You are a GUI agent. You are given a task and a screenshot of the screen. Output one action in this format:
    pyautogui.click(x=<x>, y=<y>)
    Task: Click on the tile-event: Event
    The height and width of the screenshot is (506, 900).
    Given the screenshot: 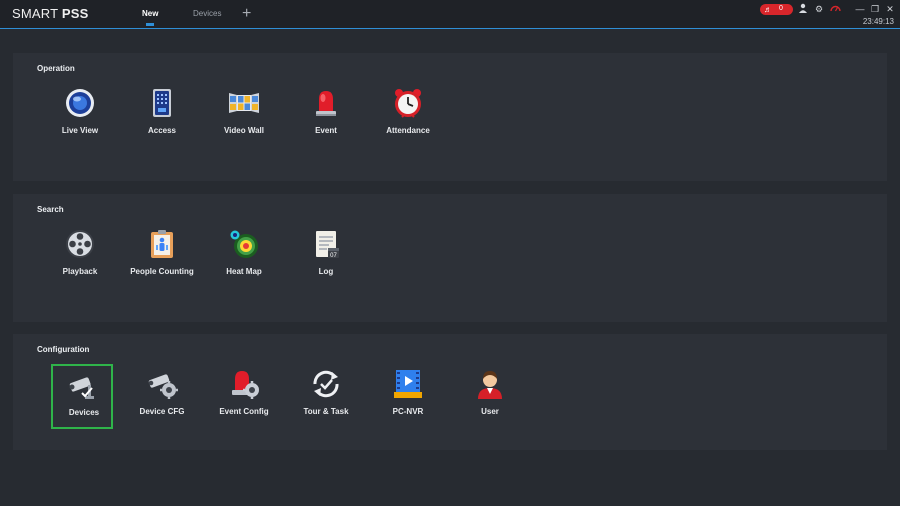 What is the action you would take?
    pyautogui.click(x=326, y=118)
    